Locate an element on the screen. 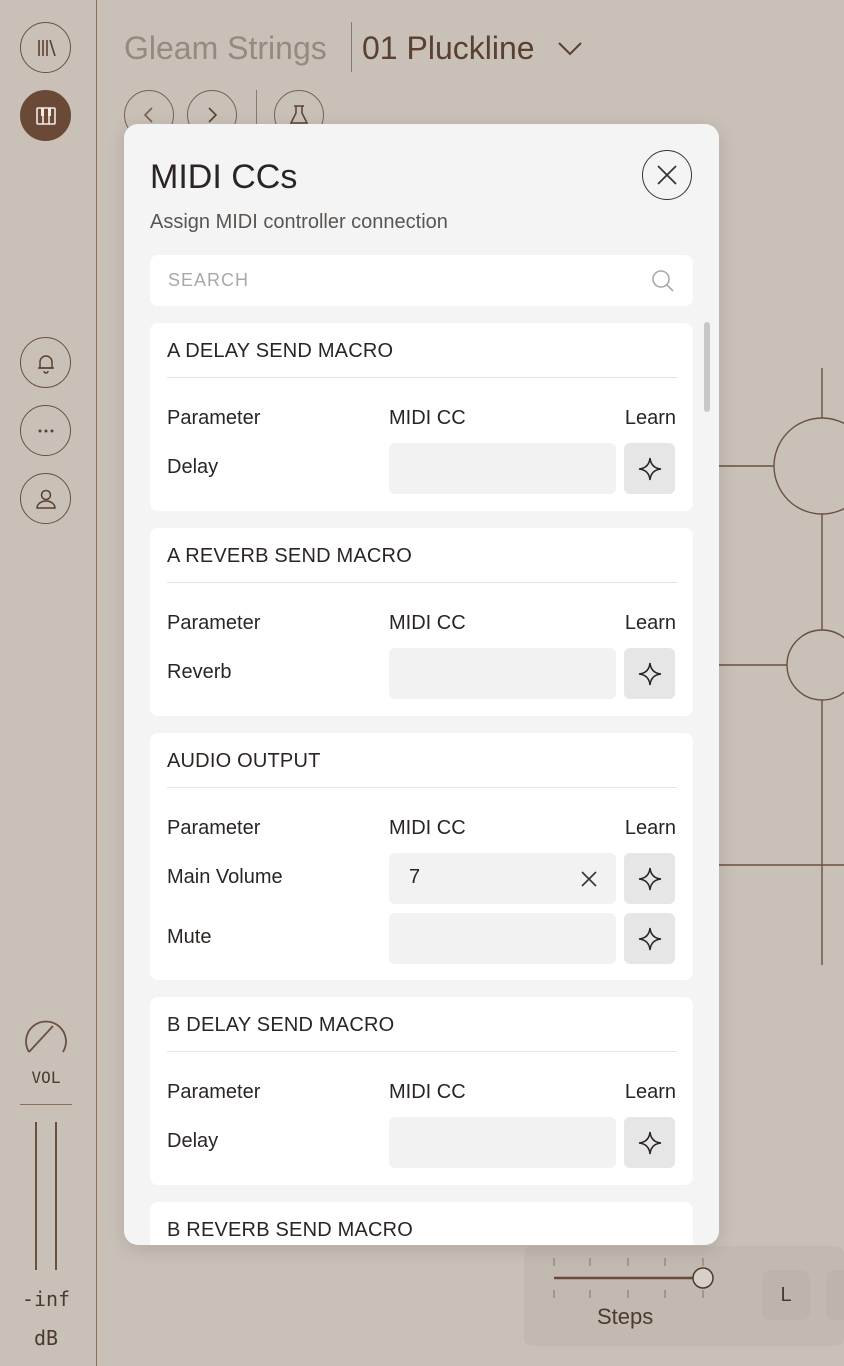 This screenshot has width=844, height=1366. keyboard-button is located at coordinates (45, 115).